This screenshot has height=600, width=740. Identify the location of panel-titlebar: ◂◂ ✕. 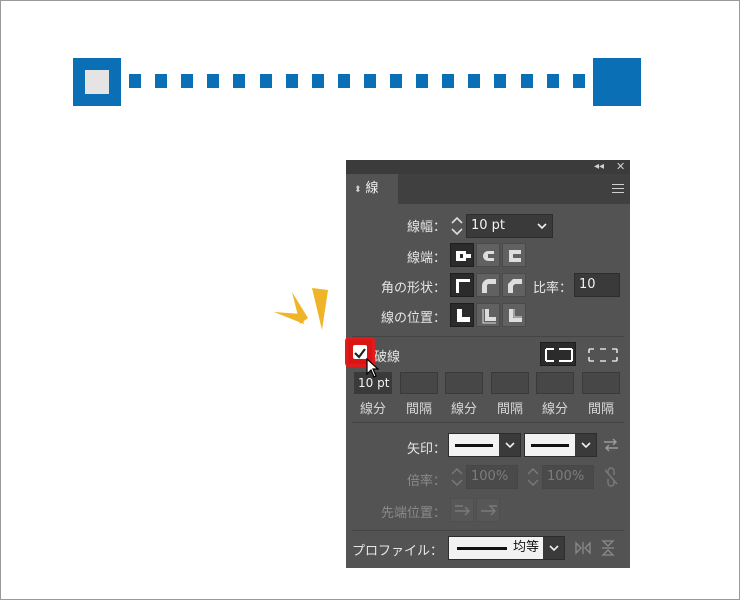
(488, 167).